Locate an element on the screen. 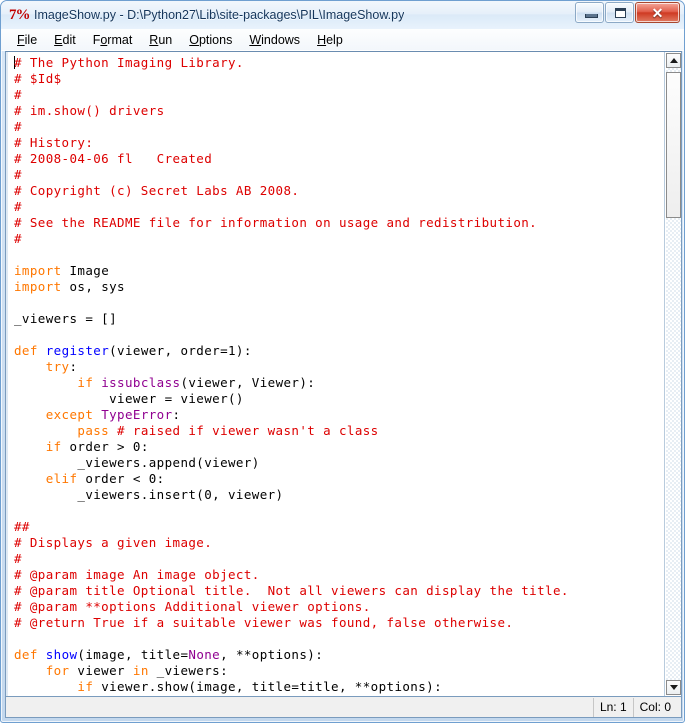 The image size is (685, 723). code-token: try is located at coordinates (57, 366).